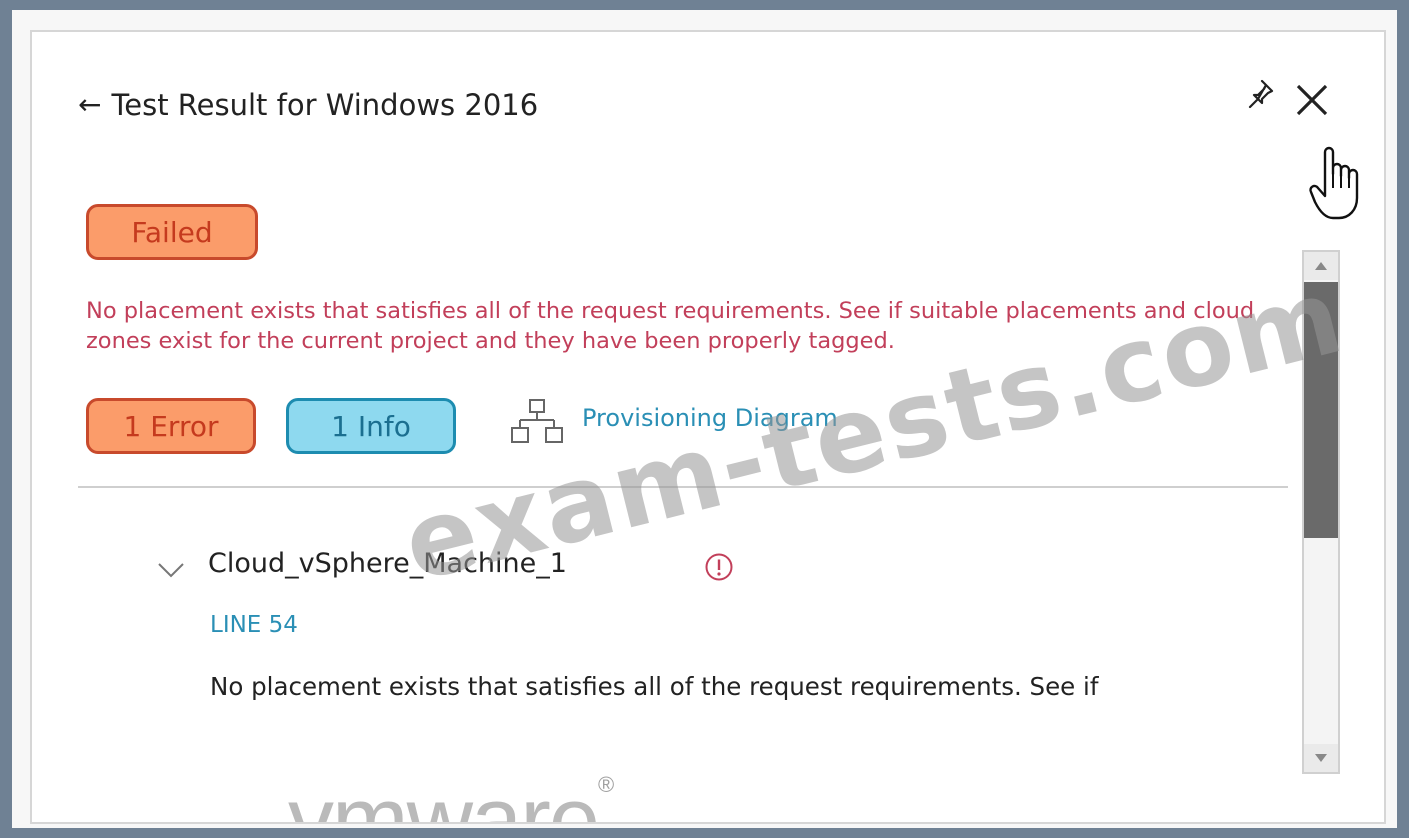 This screenshot has width=1409, height=838. What do you see at coordinates (325, 105) in the screenshot?
I see `page-title: Test Result for Windows 2016` at bounding box center [325, 105].